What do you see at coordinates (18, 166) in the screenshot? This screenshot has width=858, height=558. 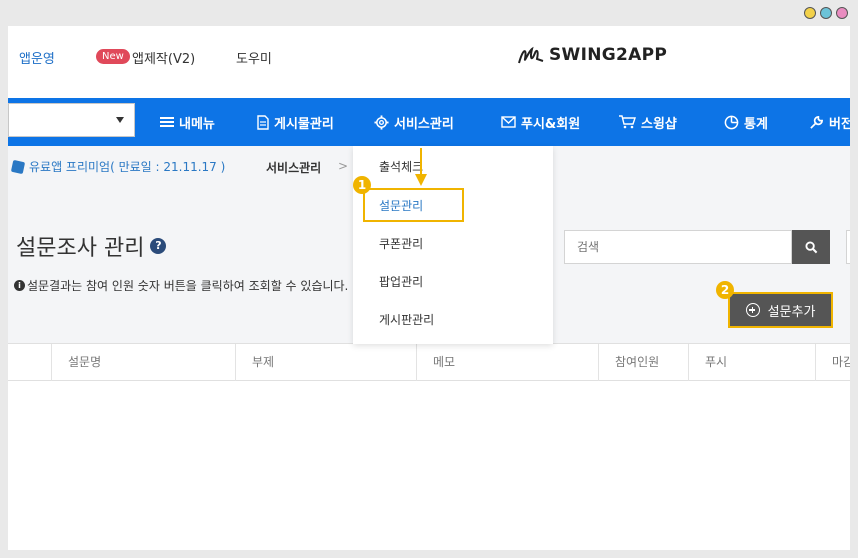 I see `premium-badge-icon` at bounding box center [18, 166].